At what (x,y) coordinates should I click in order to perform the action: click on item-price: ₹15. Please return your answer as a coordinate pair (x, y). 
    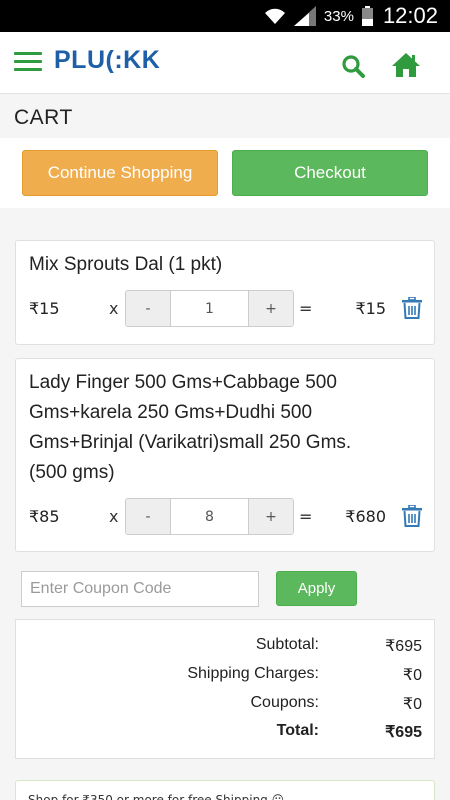
    Looking at the image, I should click on (44, 308).